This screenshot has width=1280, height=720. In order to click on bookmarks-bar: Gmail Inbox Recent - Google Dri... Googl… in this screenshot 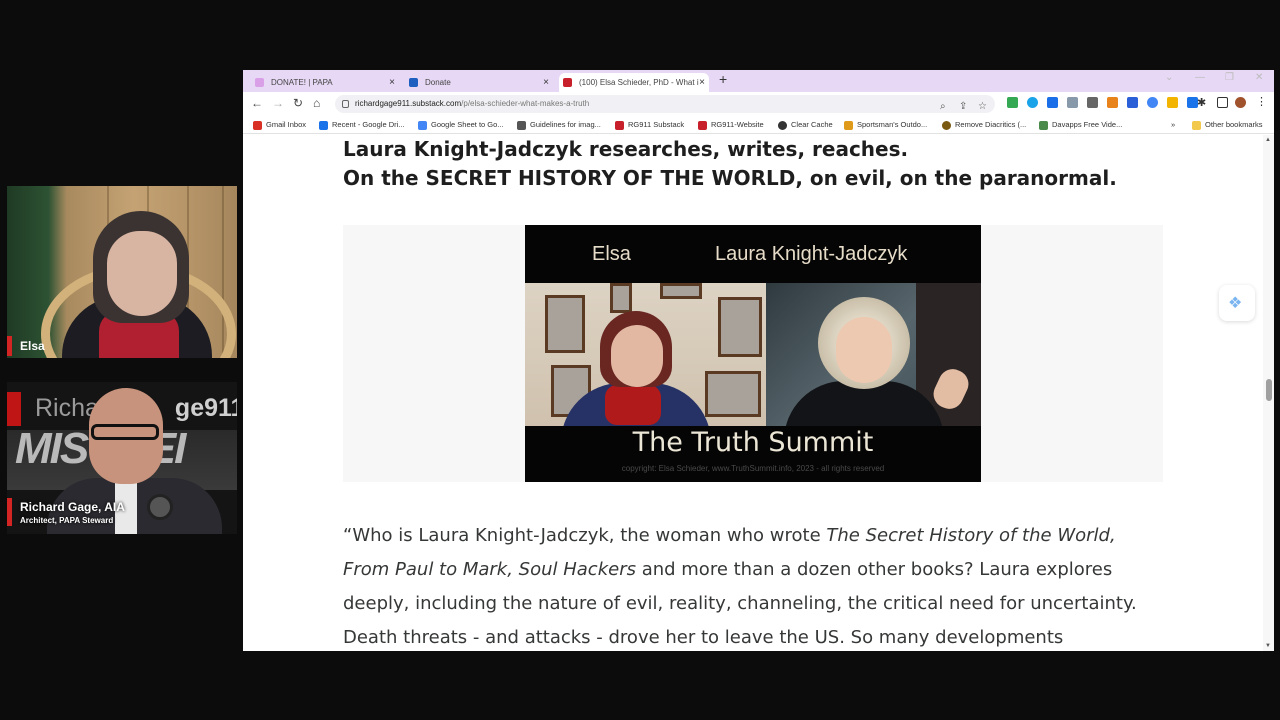, I will do `click(758, 125)`.